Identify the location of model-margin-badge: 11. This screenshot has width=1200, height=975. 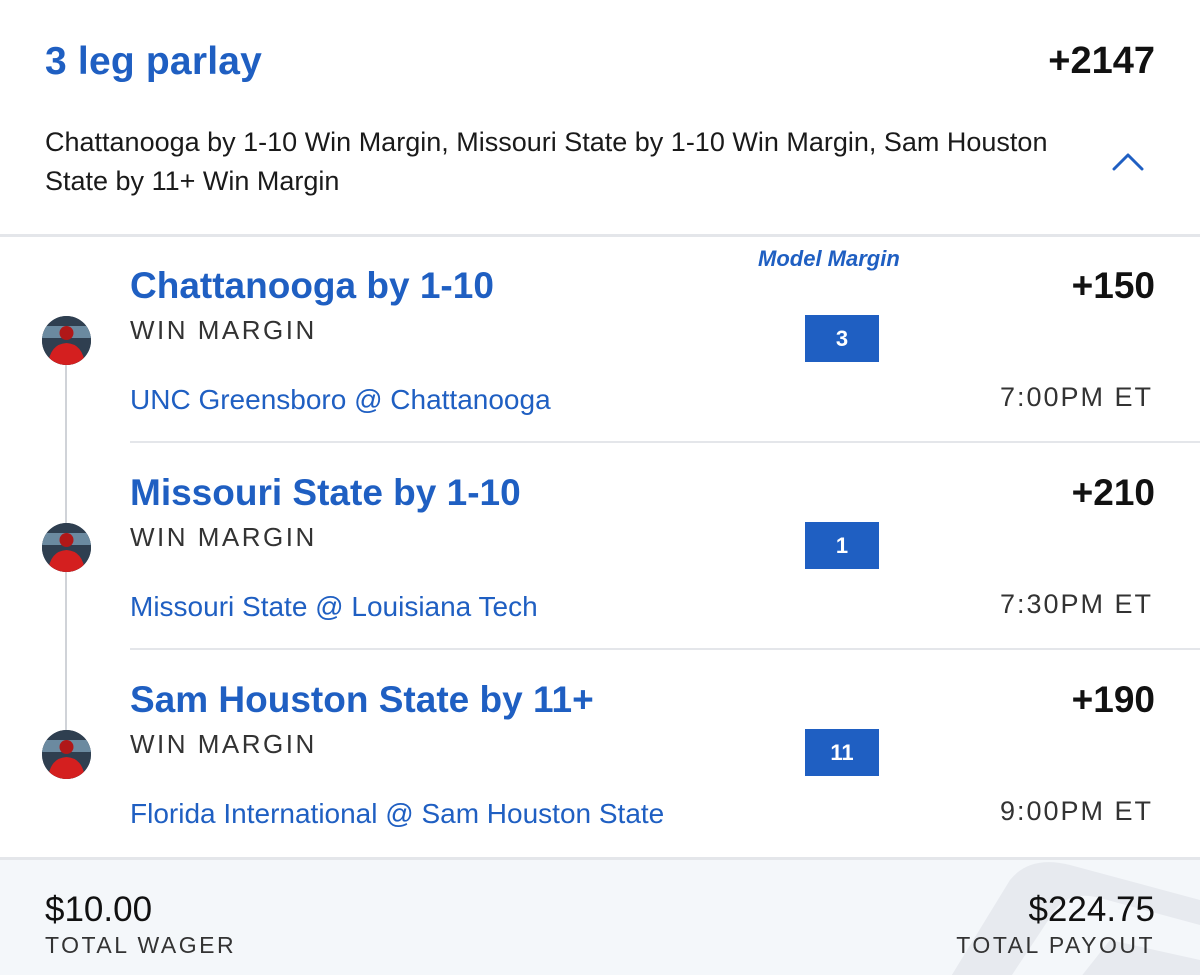
(842, 752).